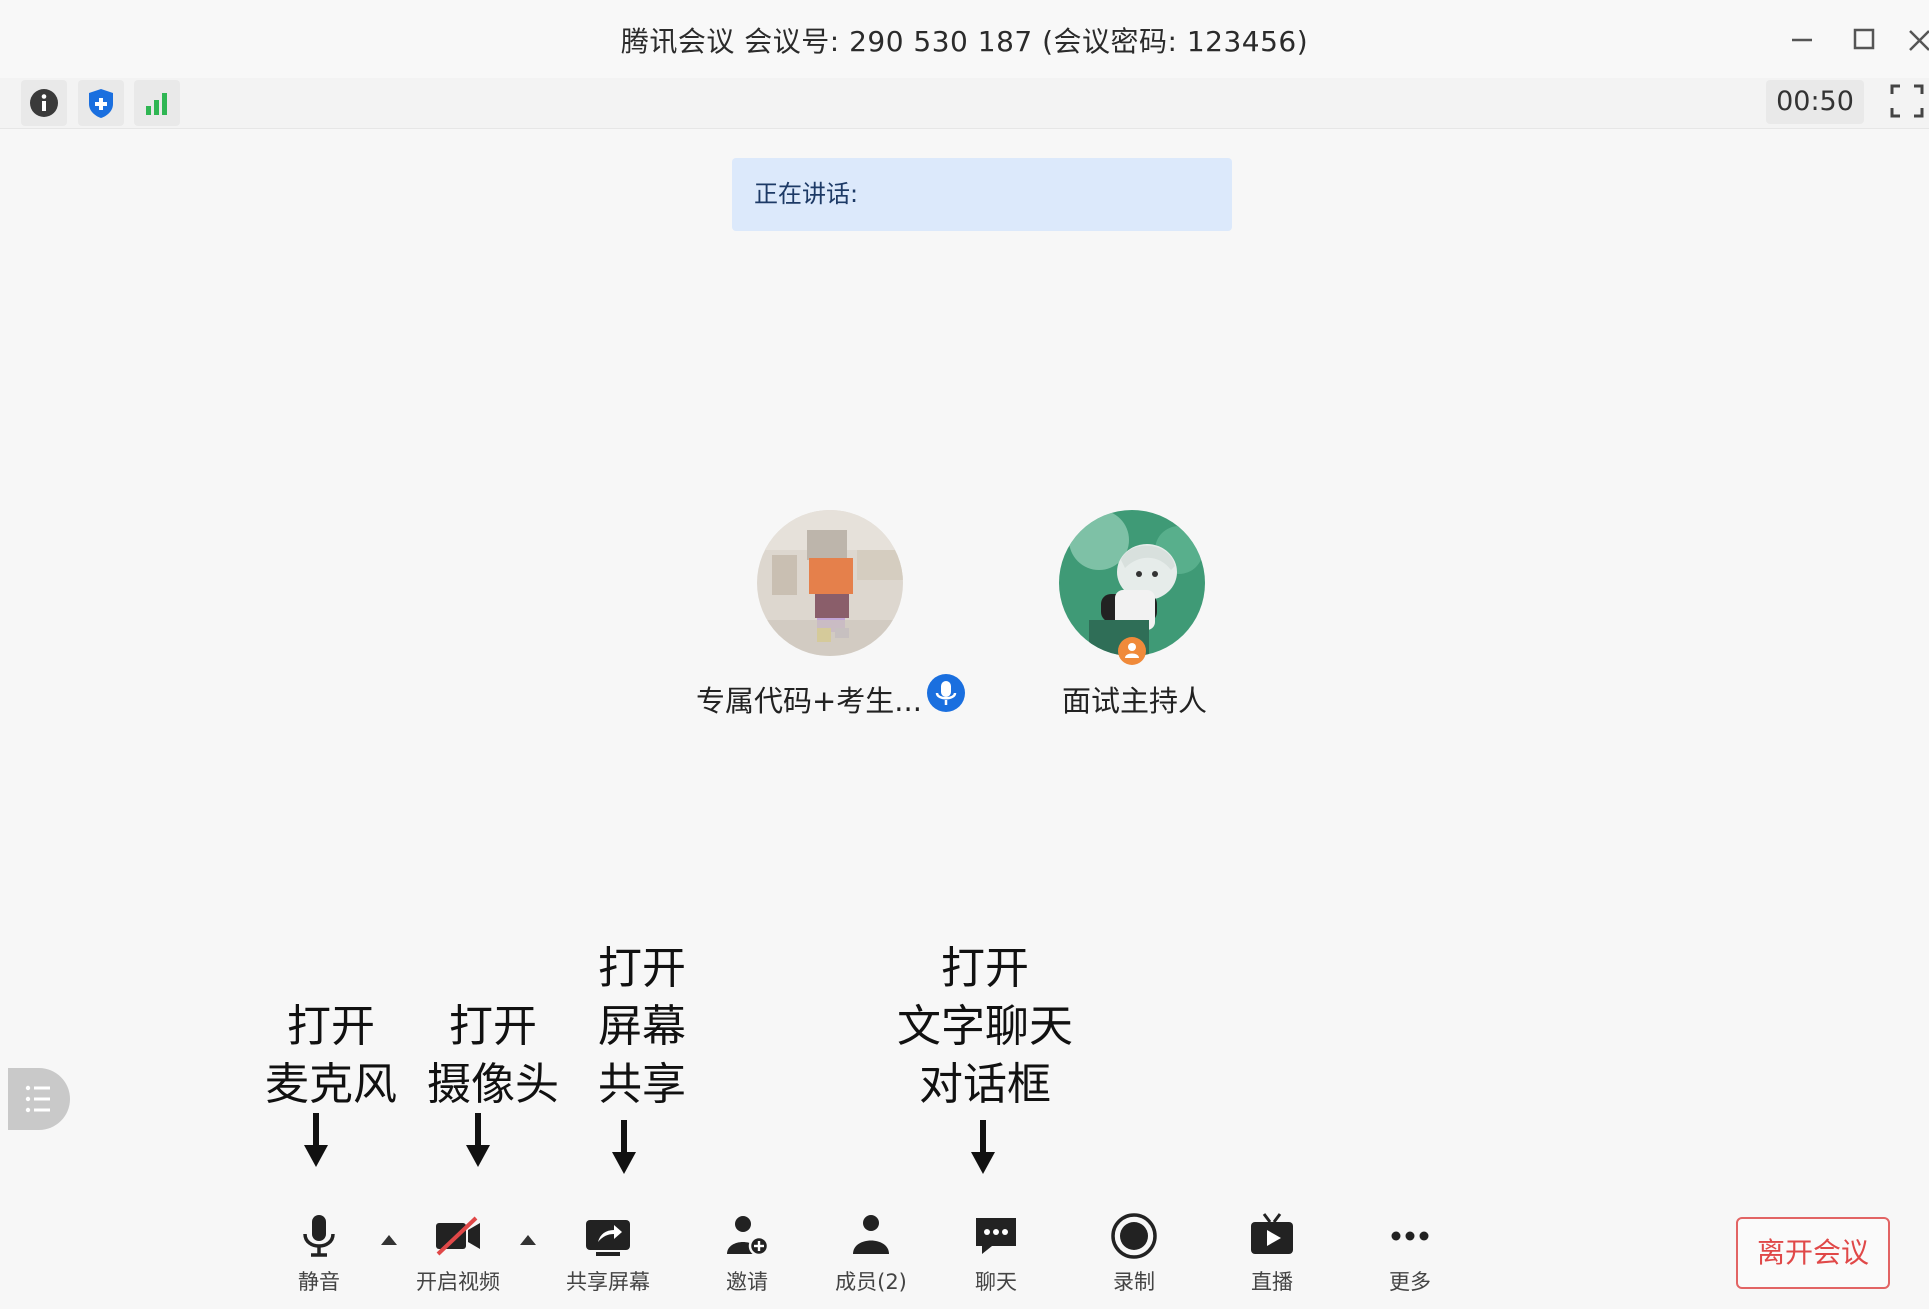 Image resolution: width=1929 pixels, height=1309 pixels. Describe the element at coordinates (319, 1282) in the screenshot. I see `mute-label: 静音` at that location.